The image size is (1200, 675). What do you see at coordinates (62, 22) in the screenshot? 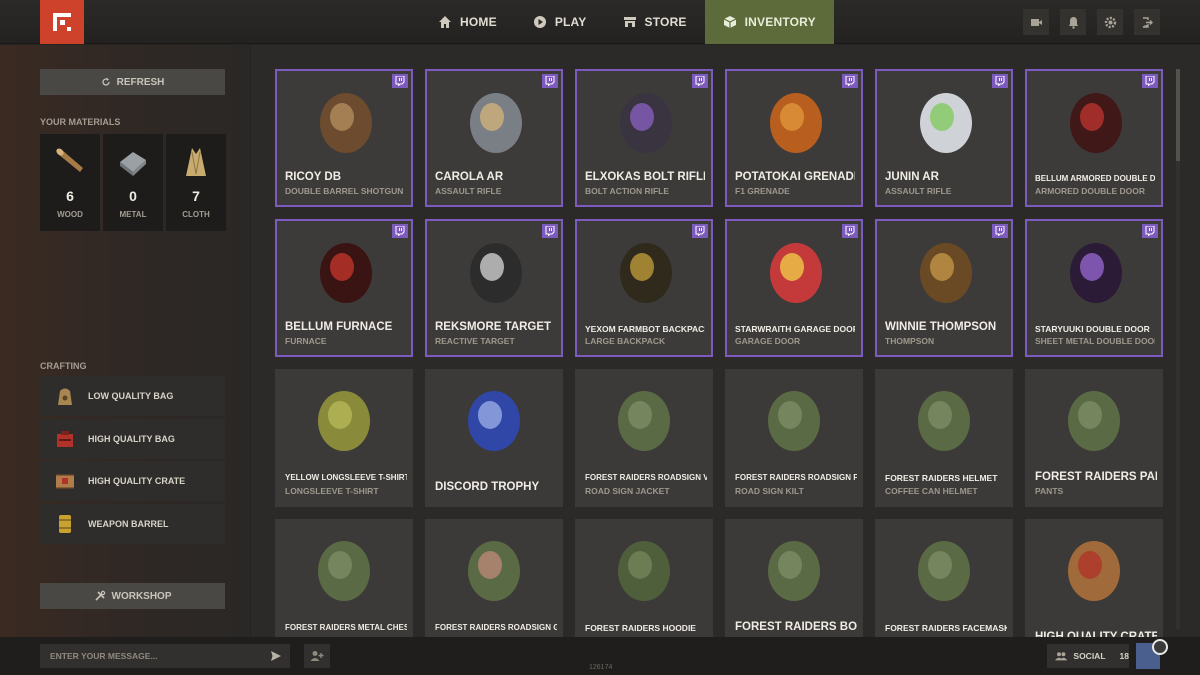
I see `rust-logo` at bounding box center [62, 22].